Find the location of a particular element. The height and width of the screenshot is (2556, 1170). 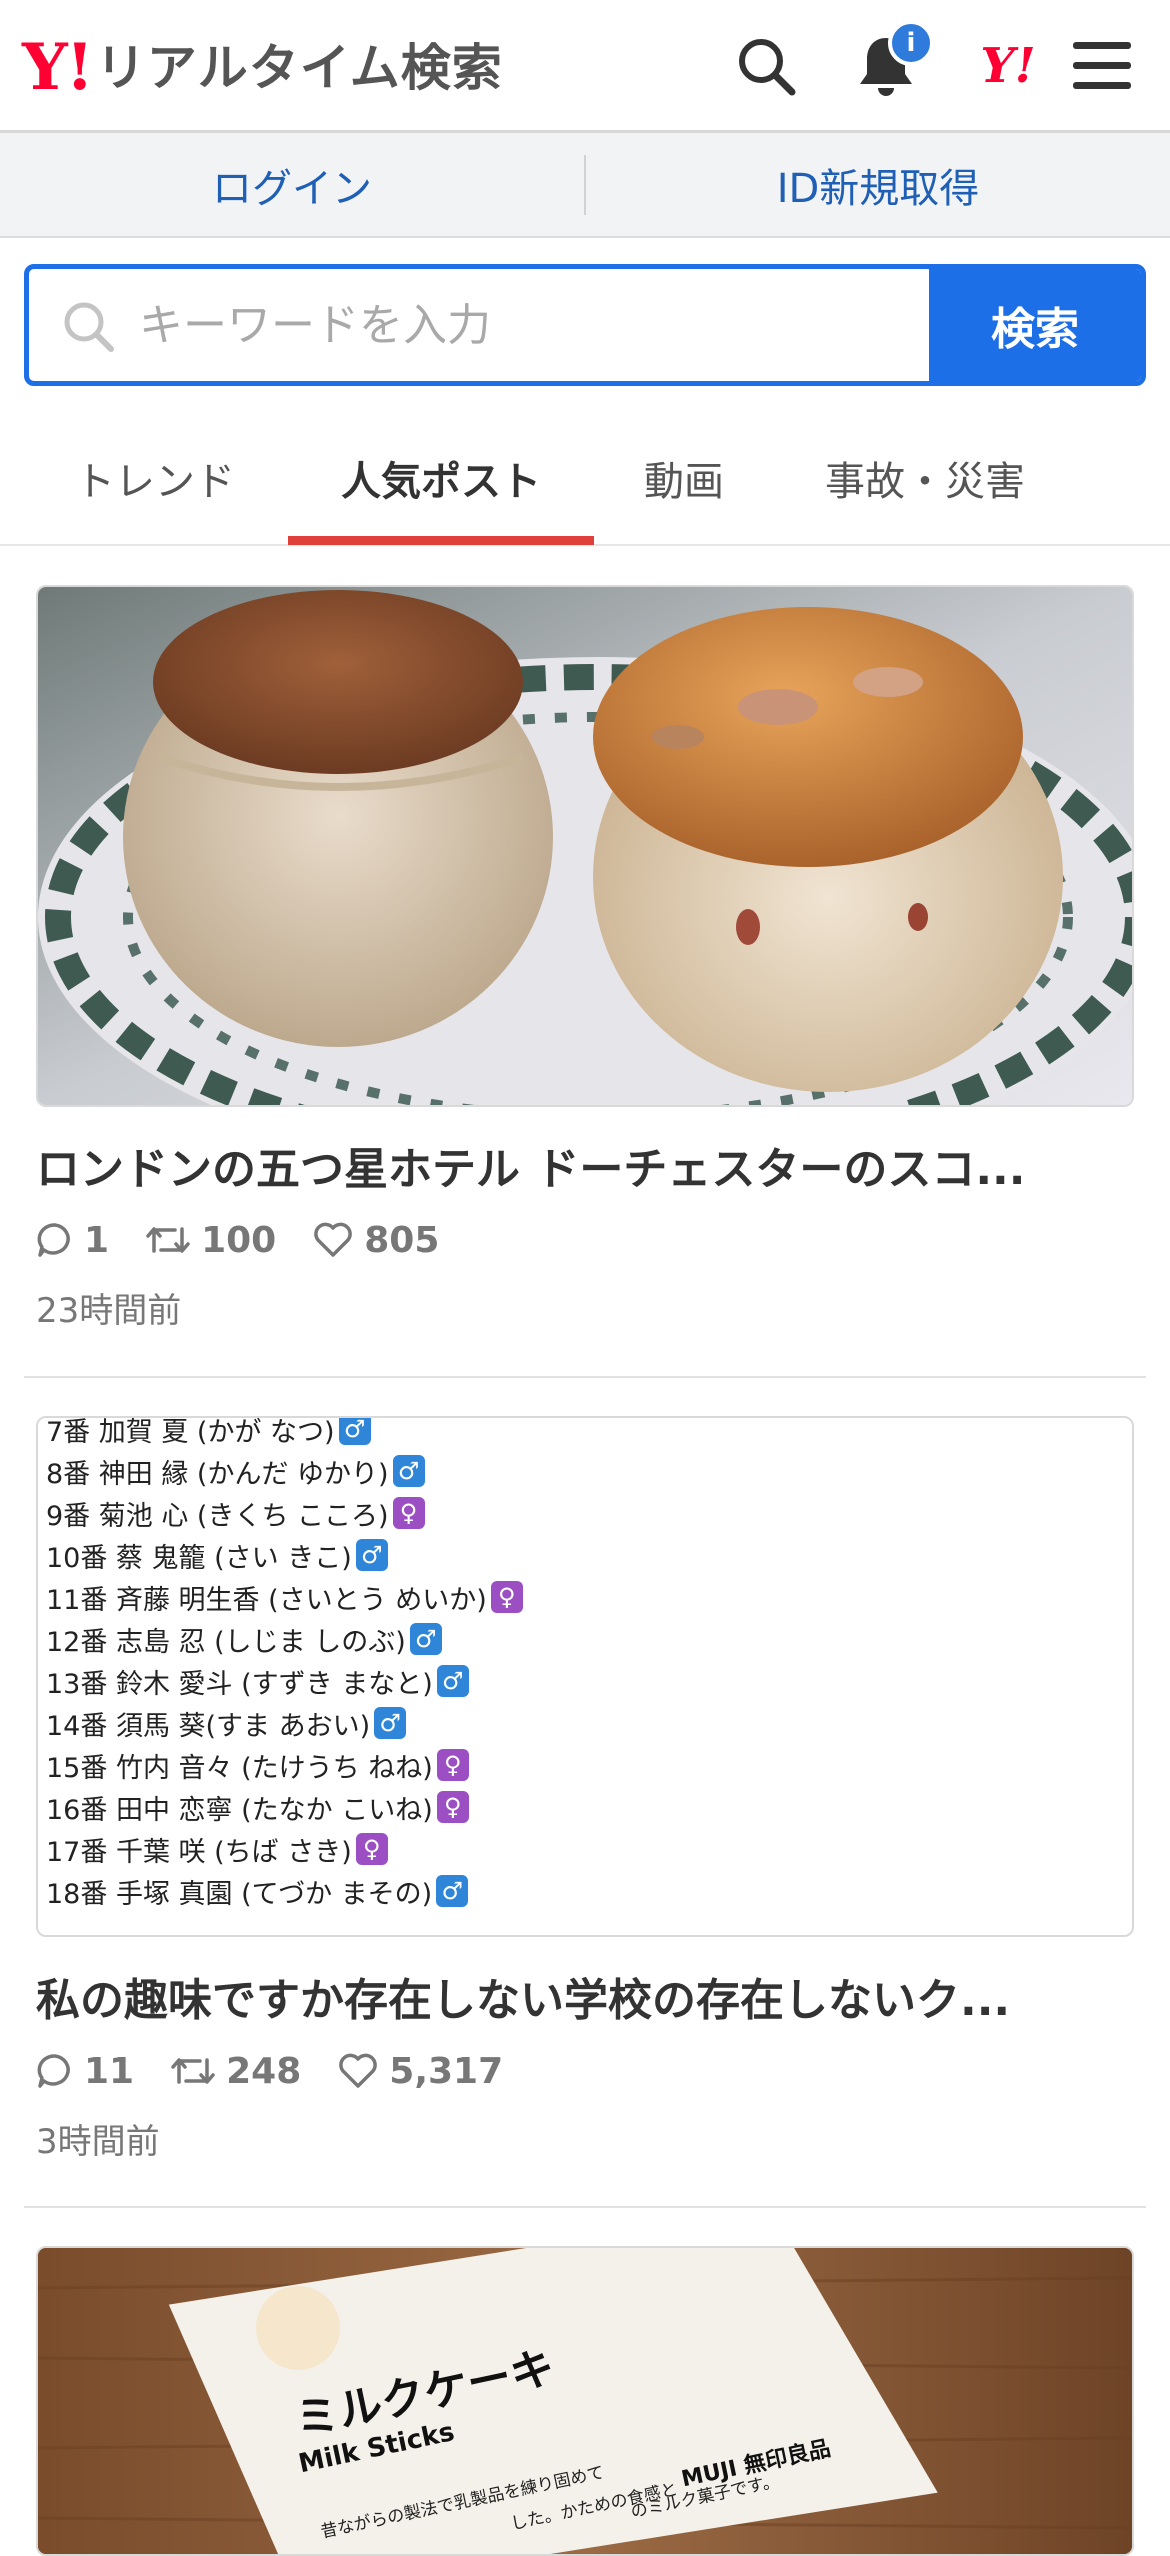

search-input is located at coordinates (539, 325).